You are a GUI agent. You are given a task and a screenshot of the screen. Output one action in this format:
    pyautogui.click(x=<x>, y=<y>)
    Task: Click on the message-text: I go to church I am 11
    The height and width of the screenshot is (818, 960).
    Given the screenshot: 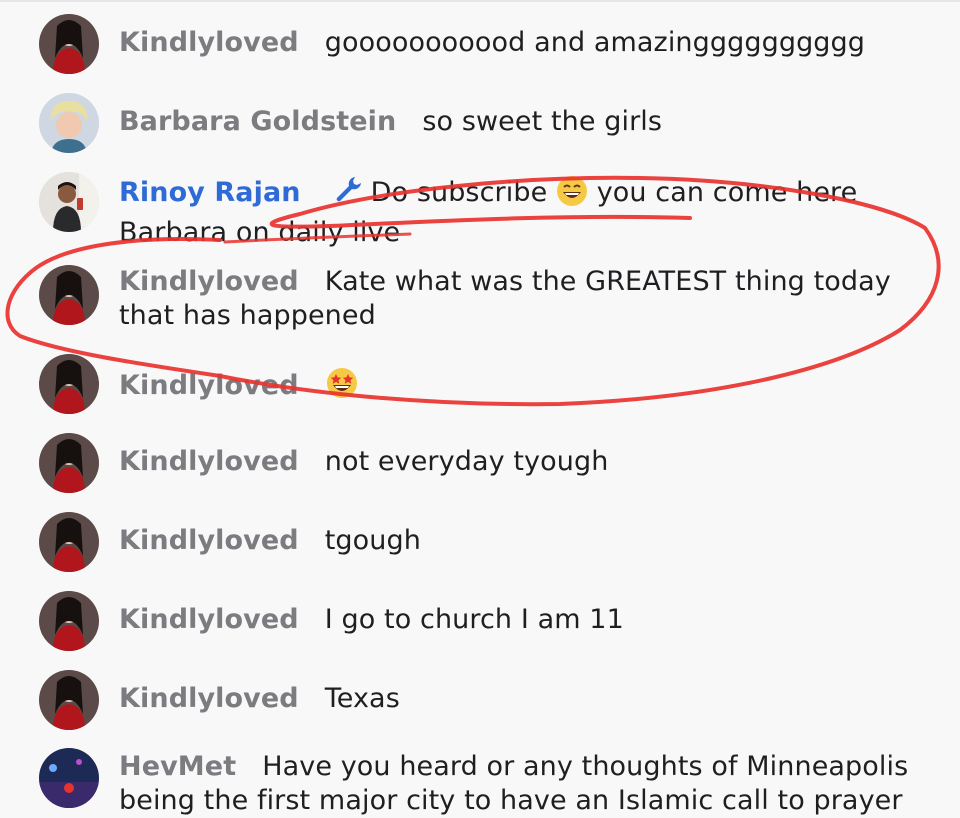 What is the action you would take?
    pyautogui.click(x=474, y=619)
    